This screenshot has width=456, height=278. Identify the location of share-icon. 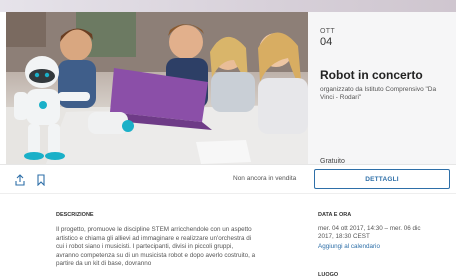
(20, 180).